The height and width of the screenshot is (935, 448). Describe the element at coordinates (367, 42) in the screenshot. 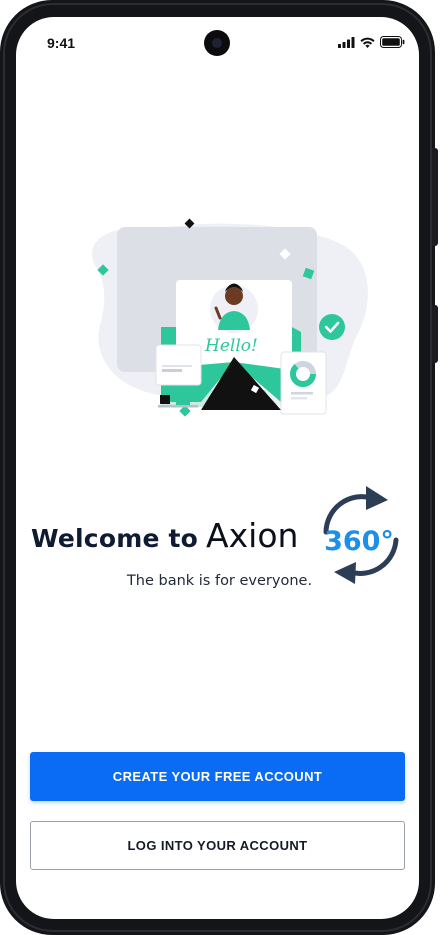

I see `wifi-icon` at that location.